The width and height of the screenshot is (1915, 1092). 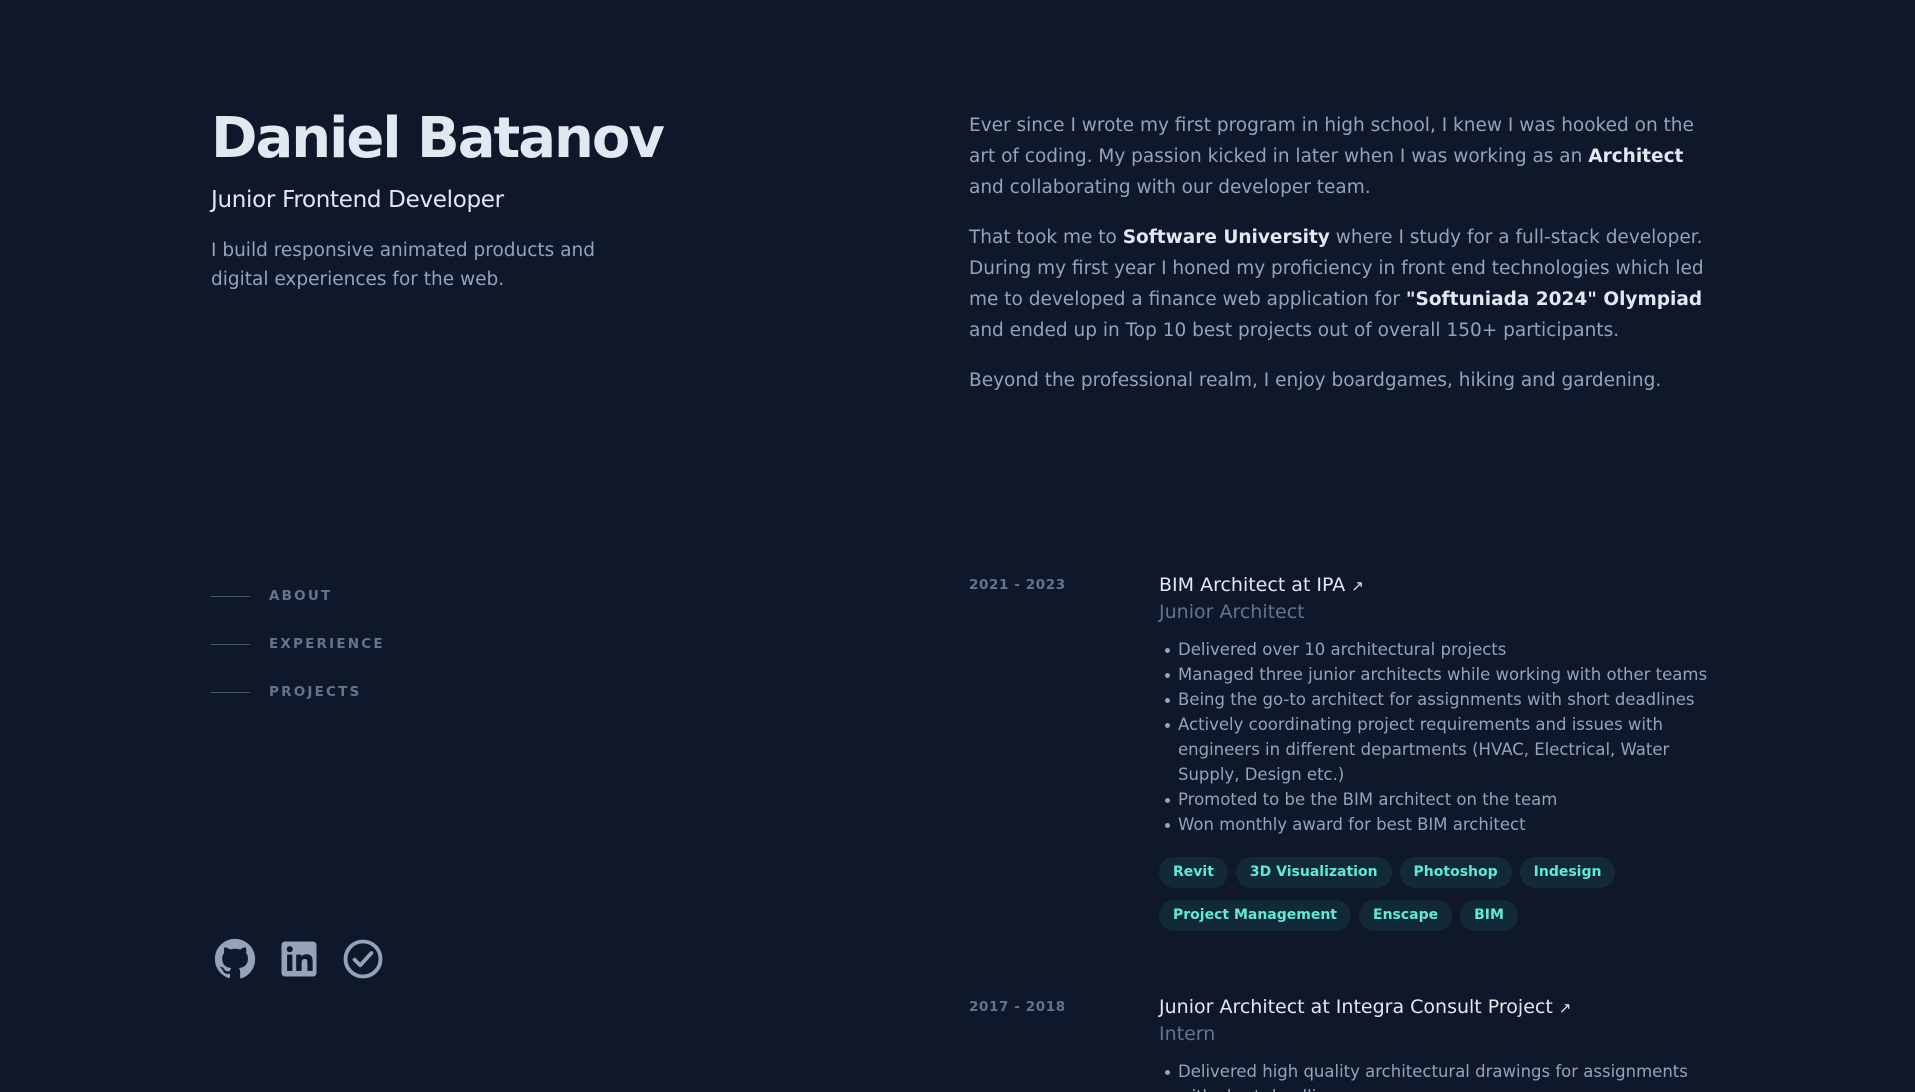 I want to click on skill-tag: Indesign, so click(x=1567, y=872).